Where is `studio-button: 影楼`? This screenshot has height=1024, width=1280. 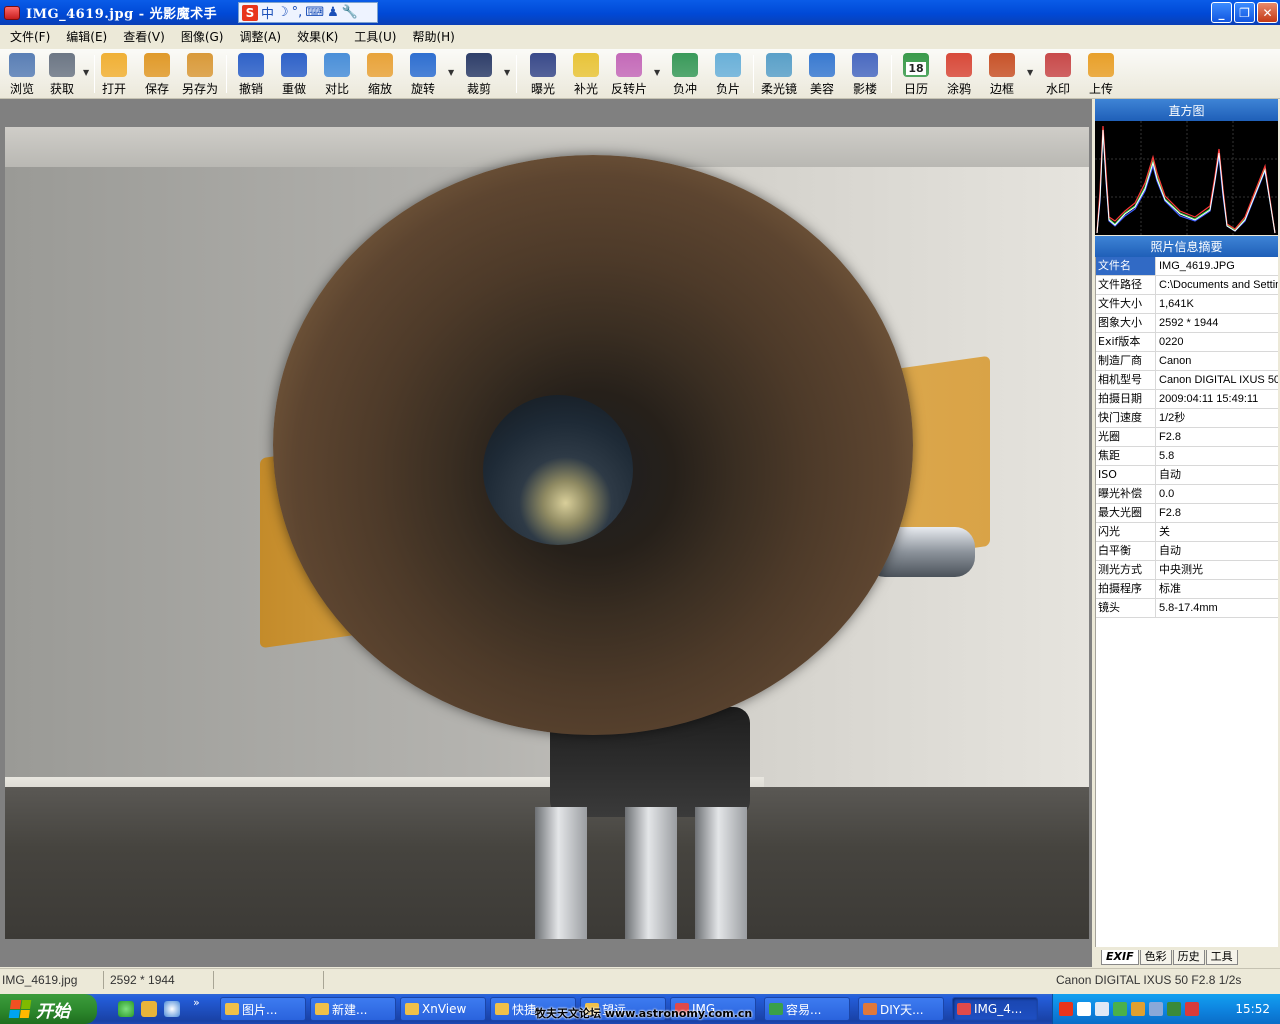 studio-button: 影楼 is located at coordinates (865, 74).